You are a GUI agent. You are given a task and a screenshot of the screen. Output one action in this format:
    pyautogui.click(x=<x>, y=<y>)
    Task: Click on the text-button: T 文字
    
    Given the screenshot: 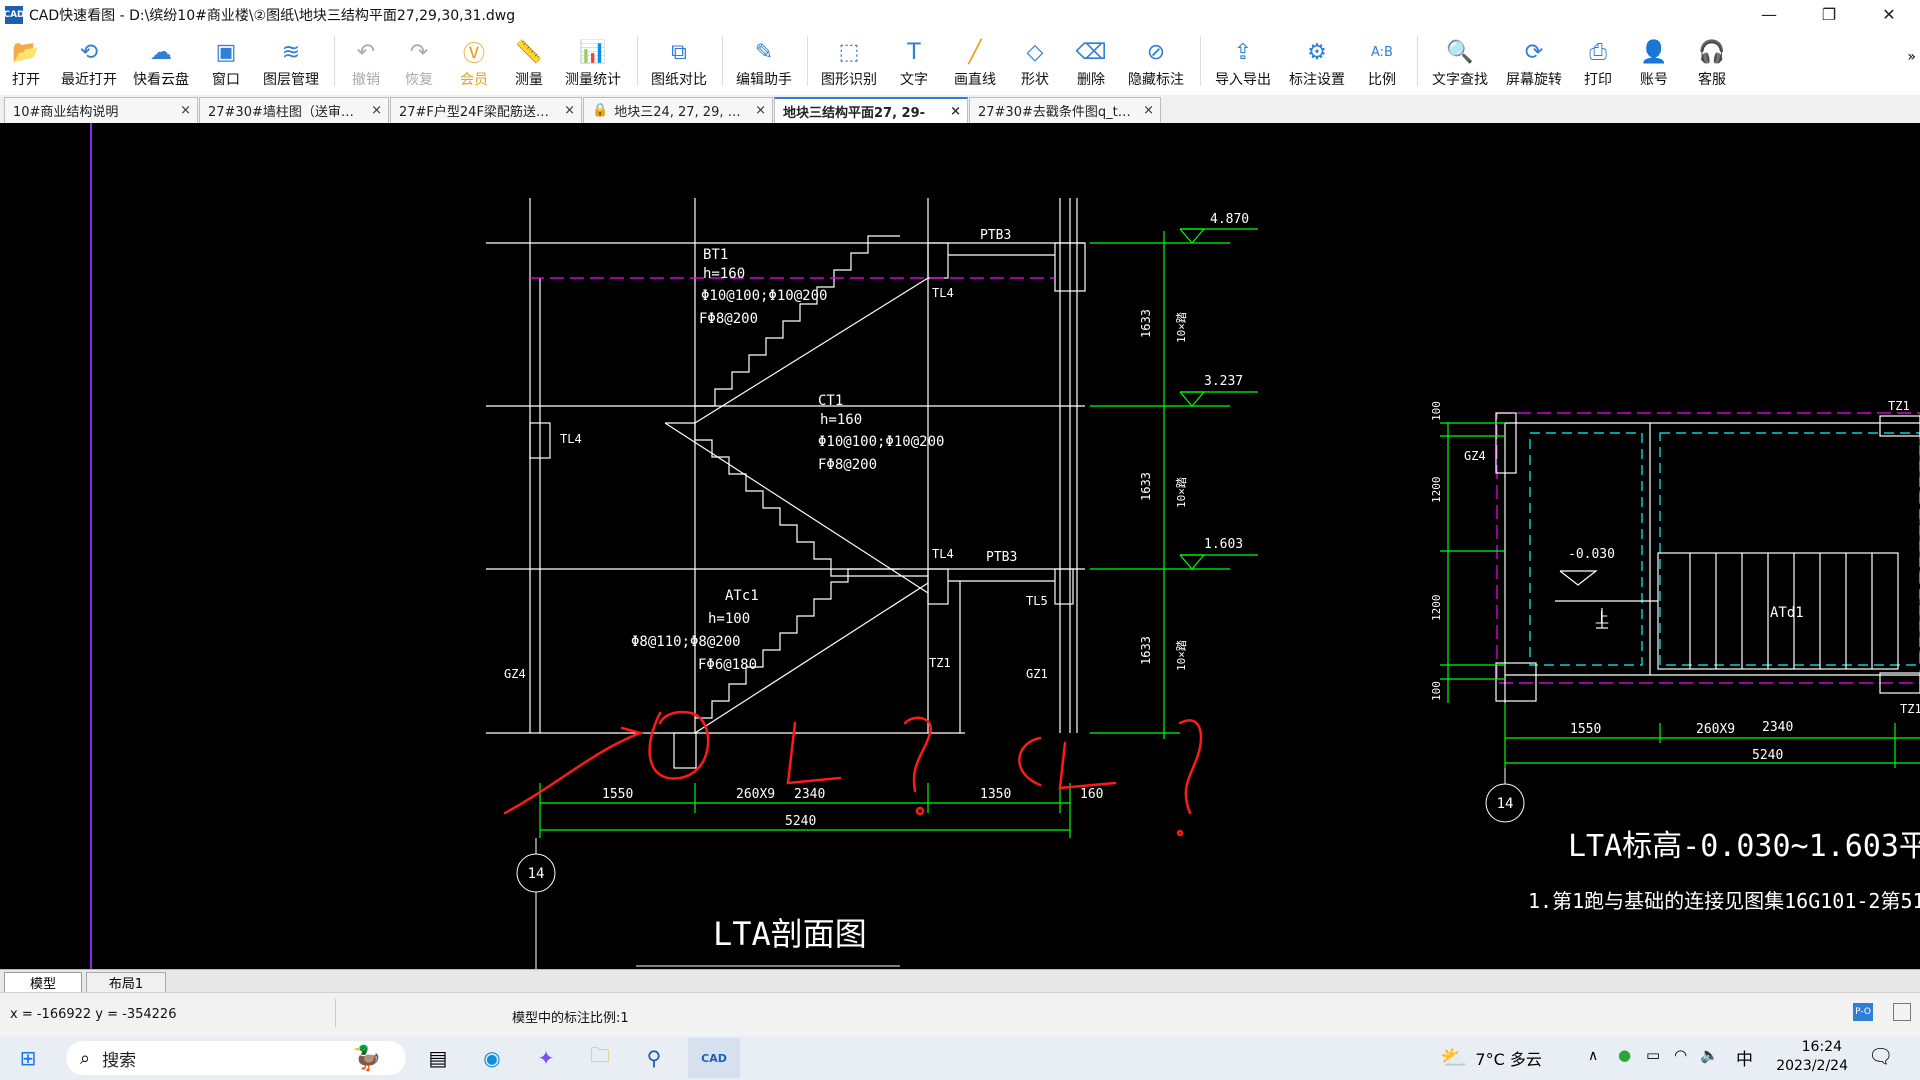 What is the action you would take?
    pyautogui.click(x=914, y=61)
    